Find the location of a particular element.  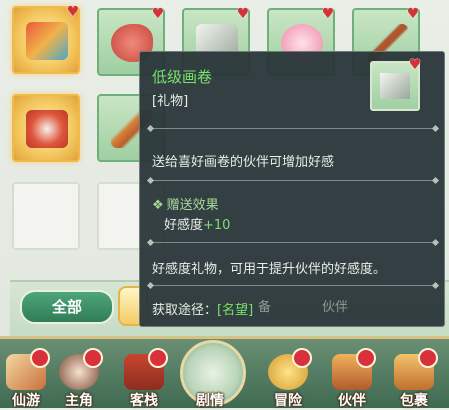

item-kind: [礼物] is located at coordinates (170, 101).